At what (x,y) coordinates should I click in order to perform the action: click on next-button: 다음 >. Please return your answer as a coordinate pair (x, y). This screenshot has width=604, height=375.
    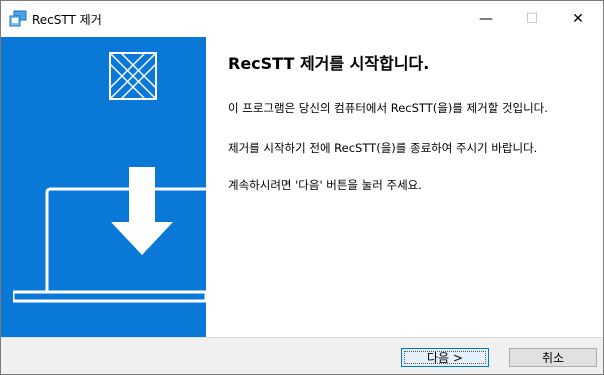
    Looking at the image, I should click on (445, 357).